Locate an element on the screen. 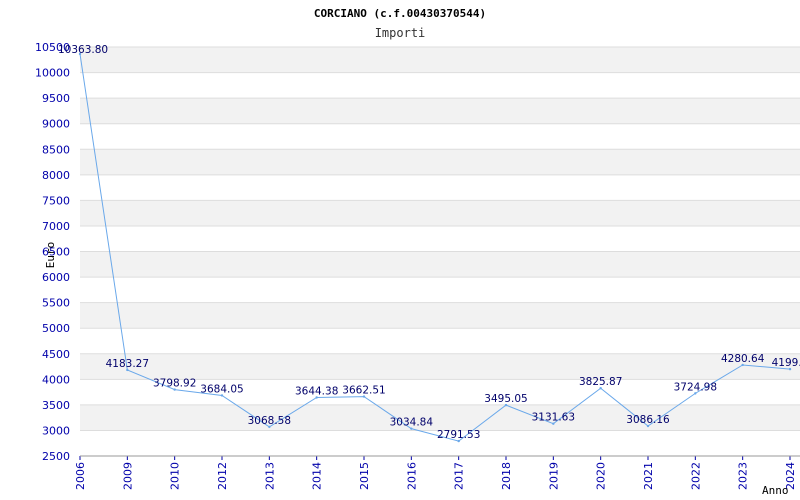 The height and width of the screenshot is (500, 800). y-tick-label: 3000 is located at coordinates (56, 430).